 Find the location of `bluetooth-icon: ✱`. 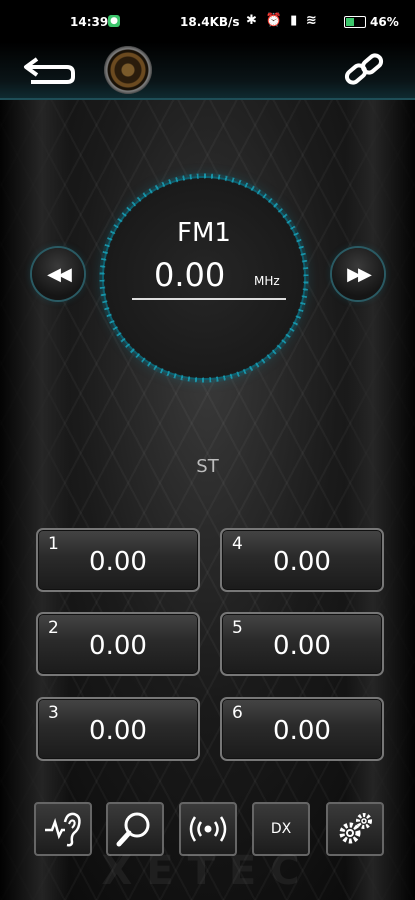

bluetooth-icon: ✱ is located at coordinates (252, 20).